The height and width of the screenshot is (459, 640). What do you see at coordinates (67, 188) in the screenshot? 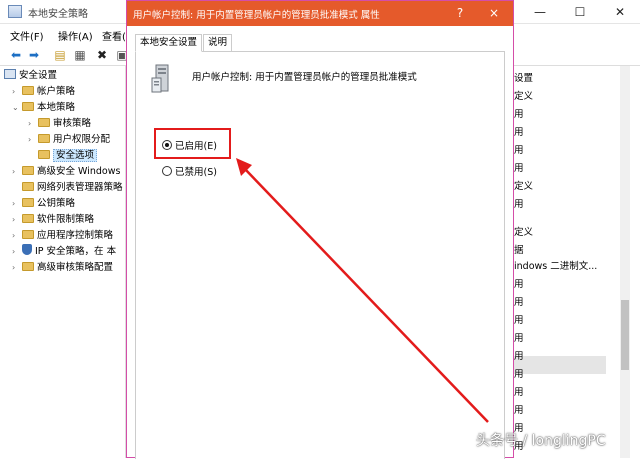
I see `tree-item-network-list: 网络列表管理器策略` at bounding box center [67, 188].